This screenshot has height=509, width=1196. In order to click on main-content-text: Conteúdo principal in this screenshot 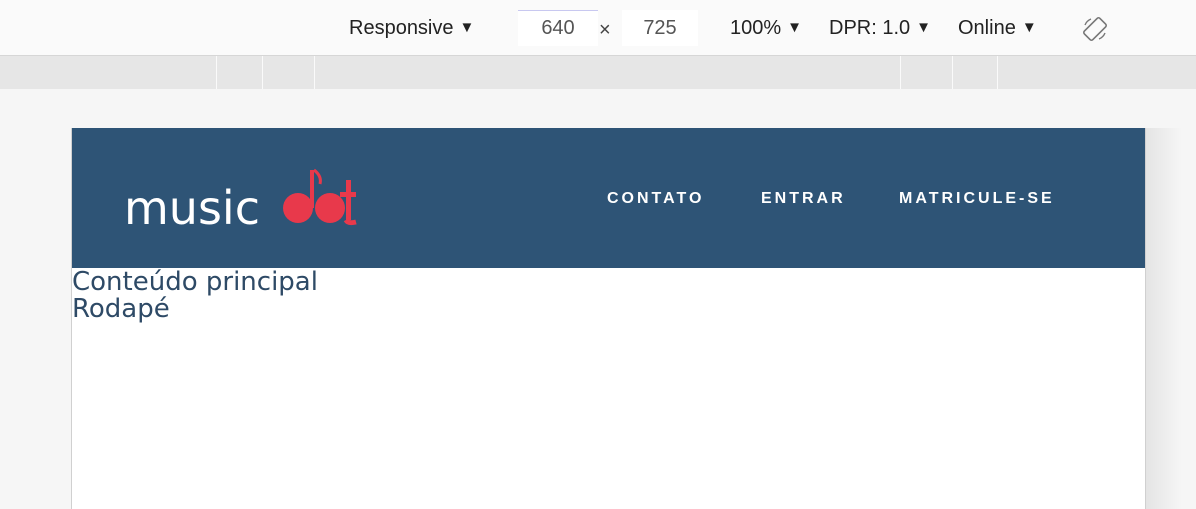, I will do `click(195, 282)`.